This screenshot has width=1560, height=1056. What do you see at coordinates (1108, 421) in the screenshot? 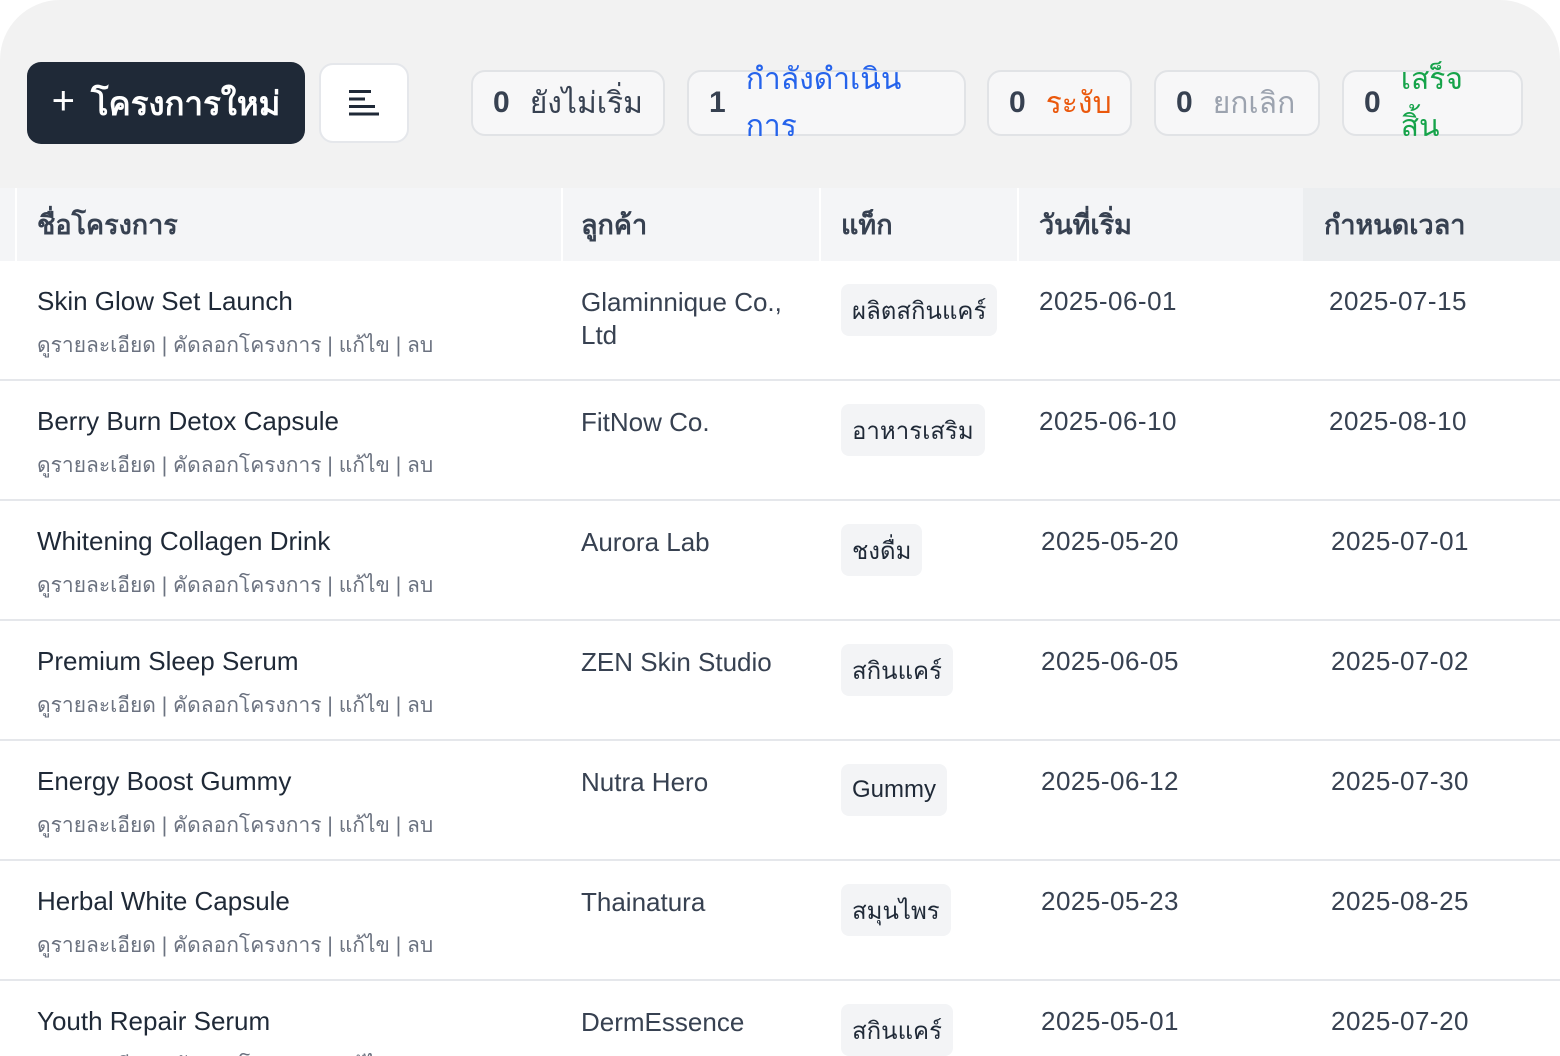
I see `start-date: 2025-06-10` at bounding box center [1108, 421].